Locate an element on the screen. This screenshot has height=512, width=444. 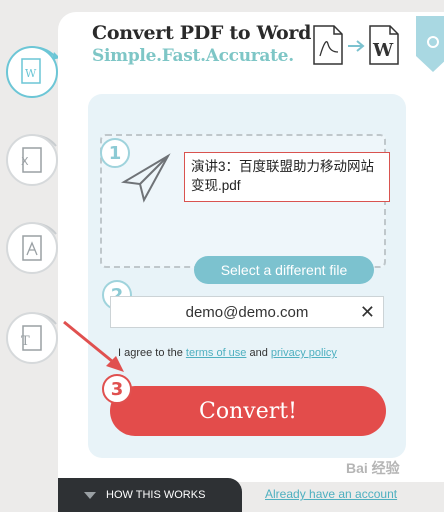
rail-item-pdf is located at coordinates (34, 248).